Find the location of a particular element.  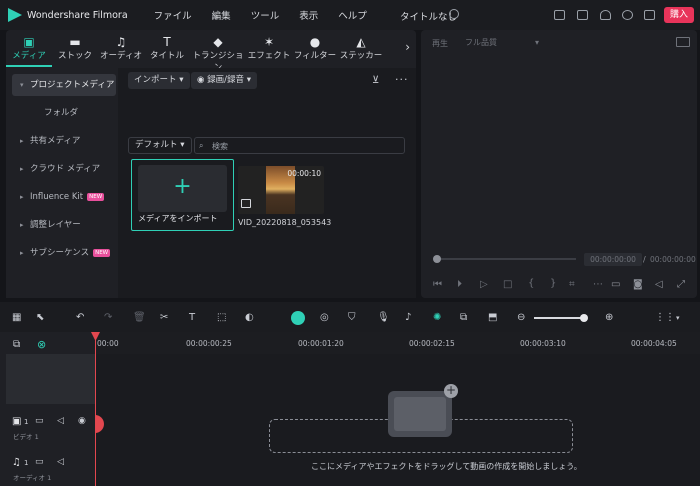

drop-hint-text: ここにメディアやエフェクトをドラッグして動画の作成を開始しましょう。 is located at coordinates (446, 466).